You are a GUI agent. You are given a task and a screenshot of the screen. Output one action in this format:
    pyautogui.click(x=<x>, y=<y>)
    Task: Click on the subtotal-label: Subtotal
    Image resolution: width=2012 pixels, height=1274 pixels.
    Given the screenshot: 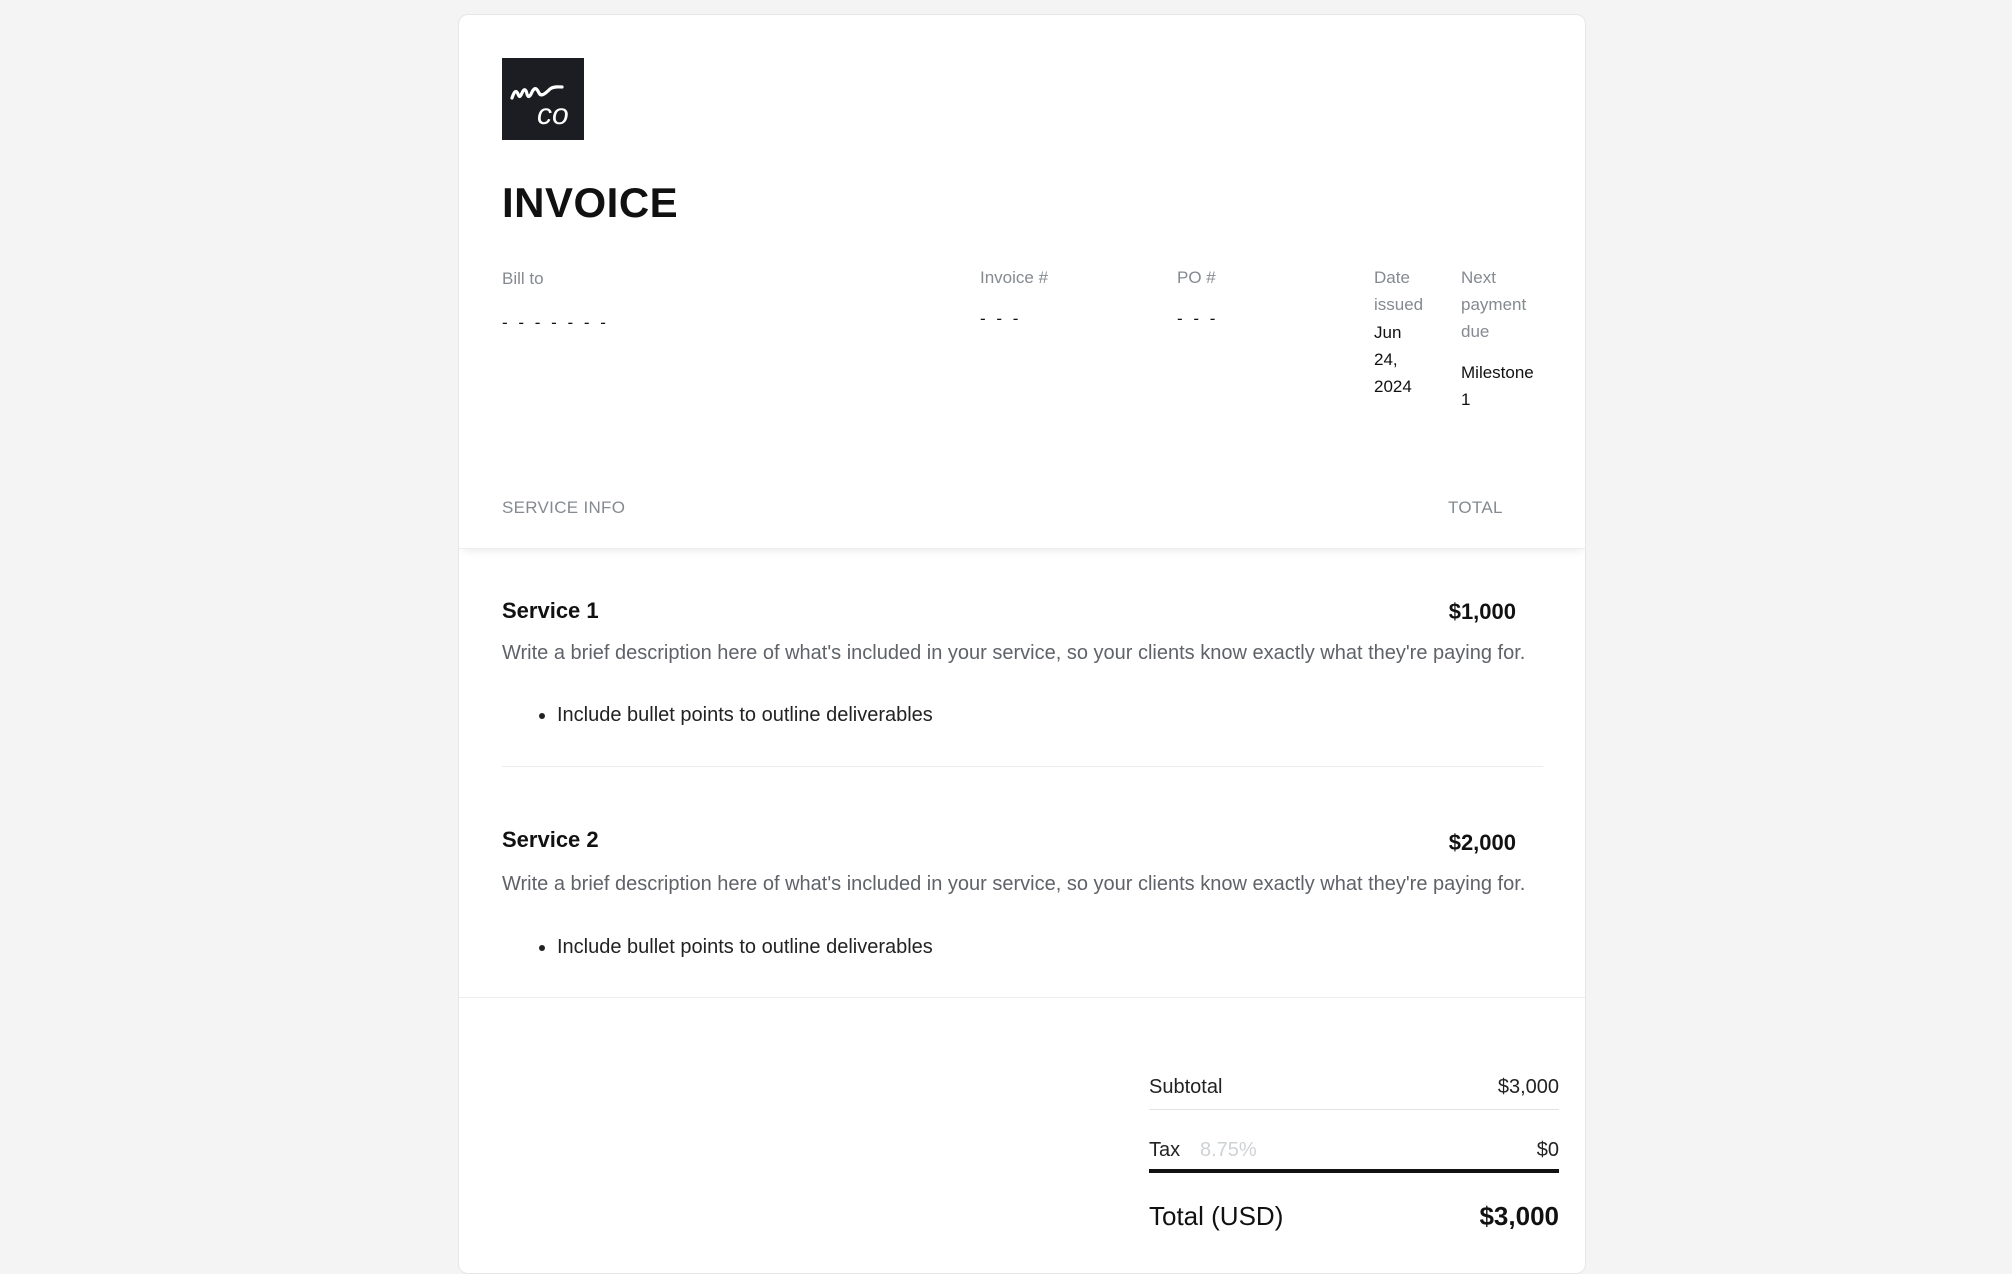 What is the action you would take?
    pyautogui.click(x=1186, y=1087)
    